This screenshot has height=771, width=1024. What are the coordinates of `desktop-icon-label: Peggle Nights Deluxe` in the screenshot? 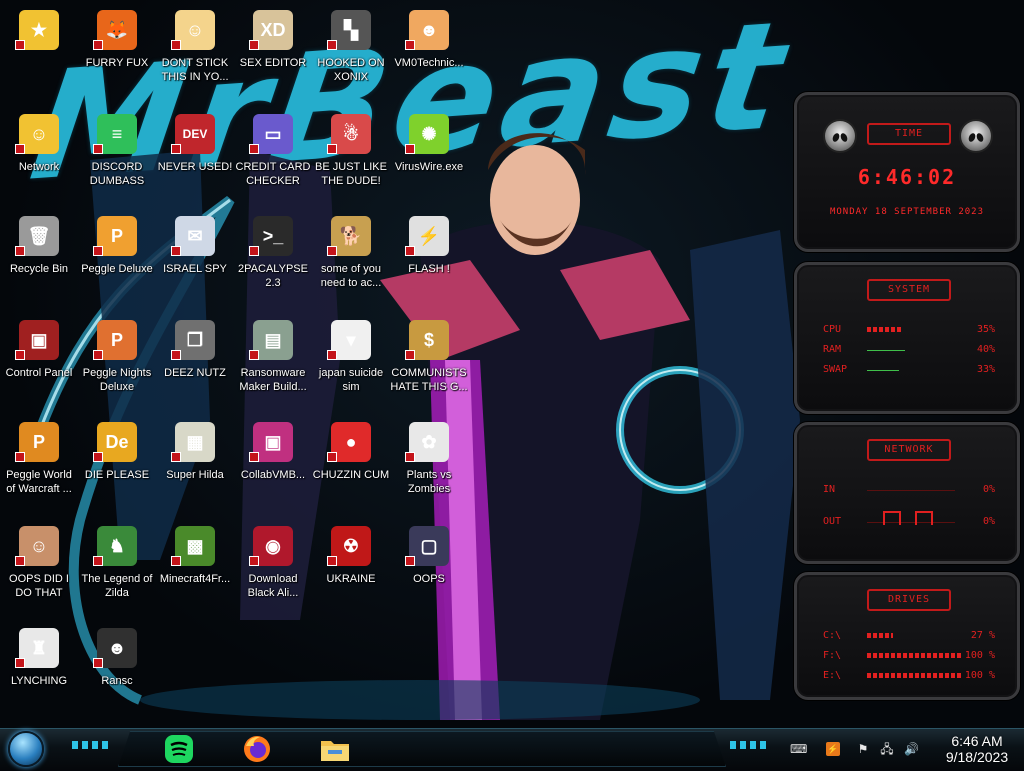 It's located at (117, 380).